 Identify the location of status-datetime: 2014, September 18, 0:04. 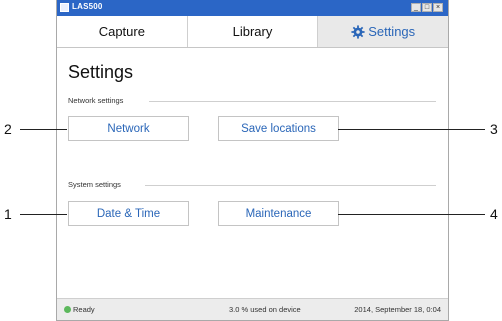
(397, 309).